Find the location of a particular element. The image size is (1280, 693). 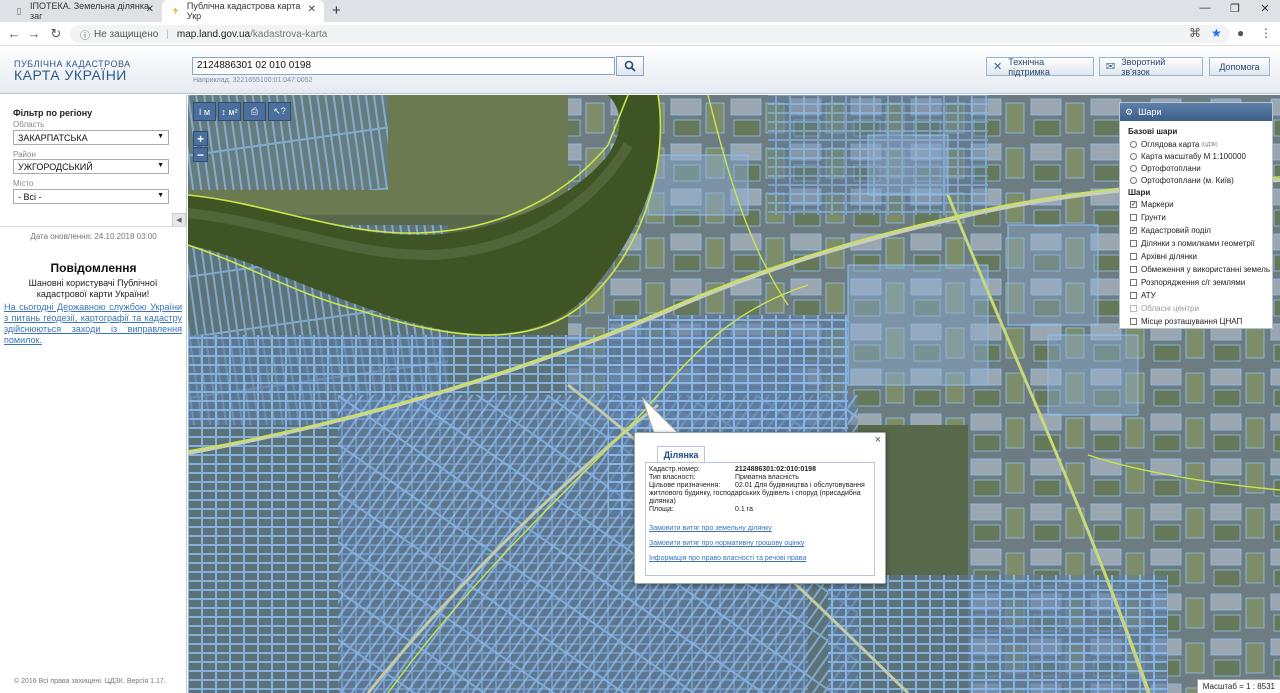

update-date: Дата оновлення: 24.10.2018 03:00 is located at coordinates (93, 236).